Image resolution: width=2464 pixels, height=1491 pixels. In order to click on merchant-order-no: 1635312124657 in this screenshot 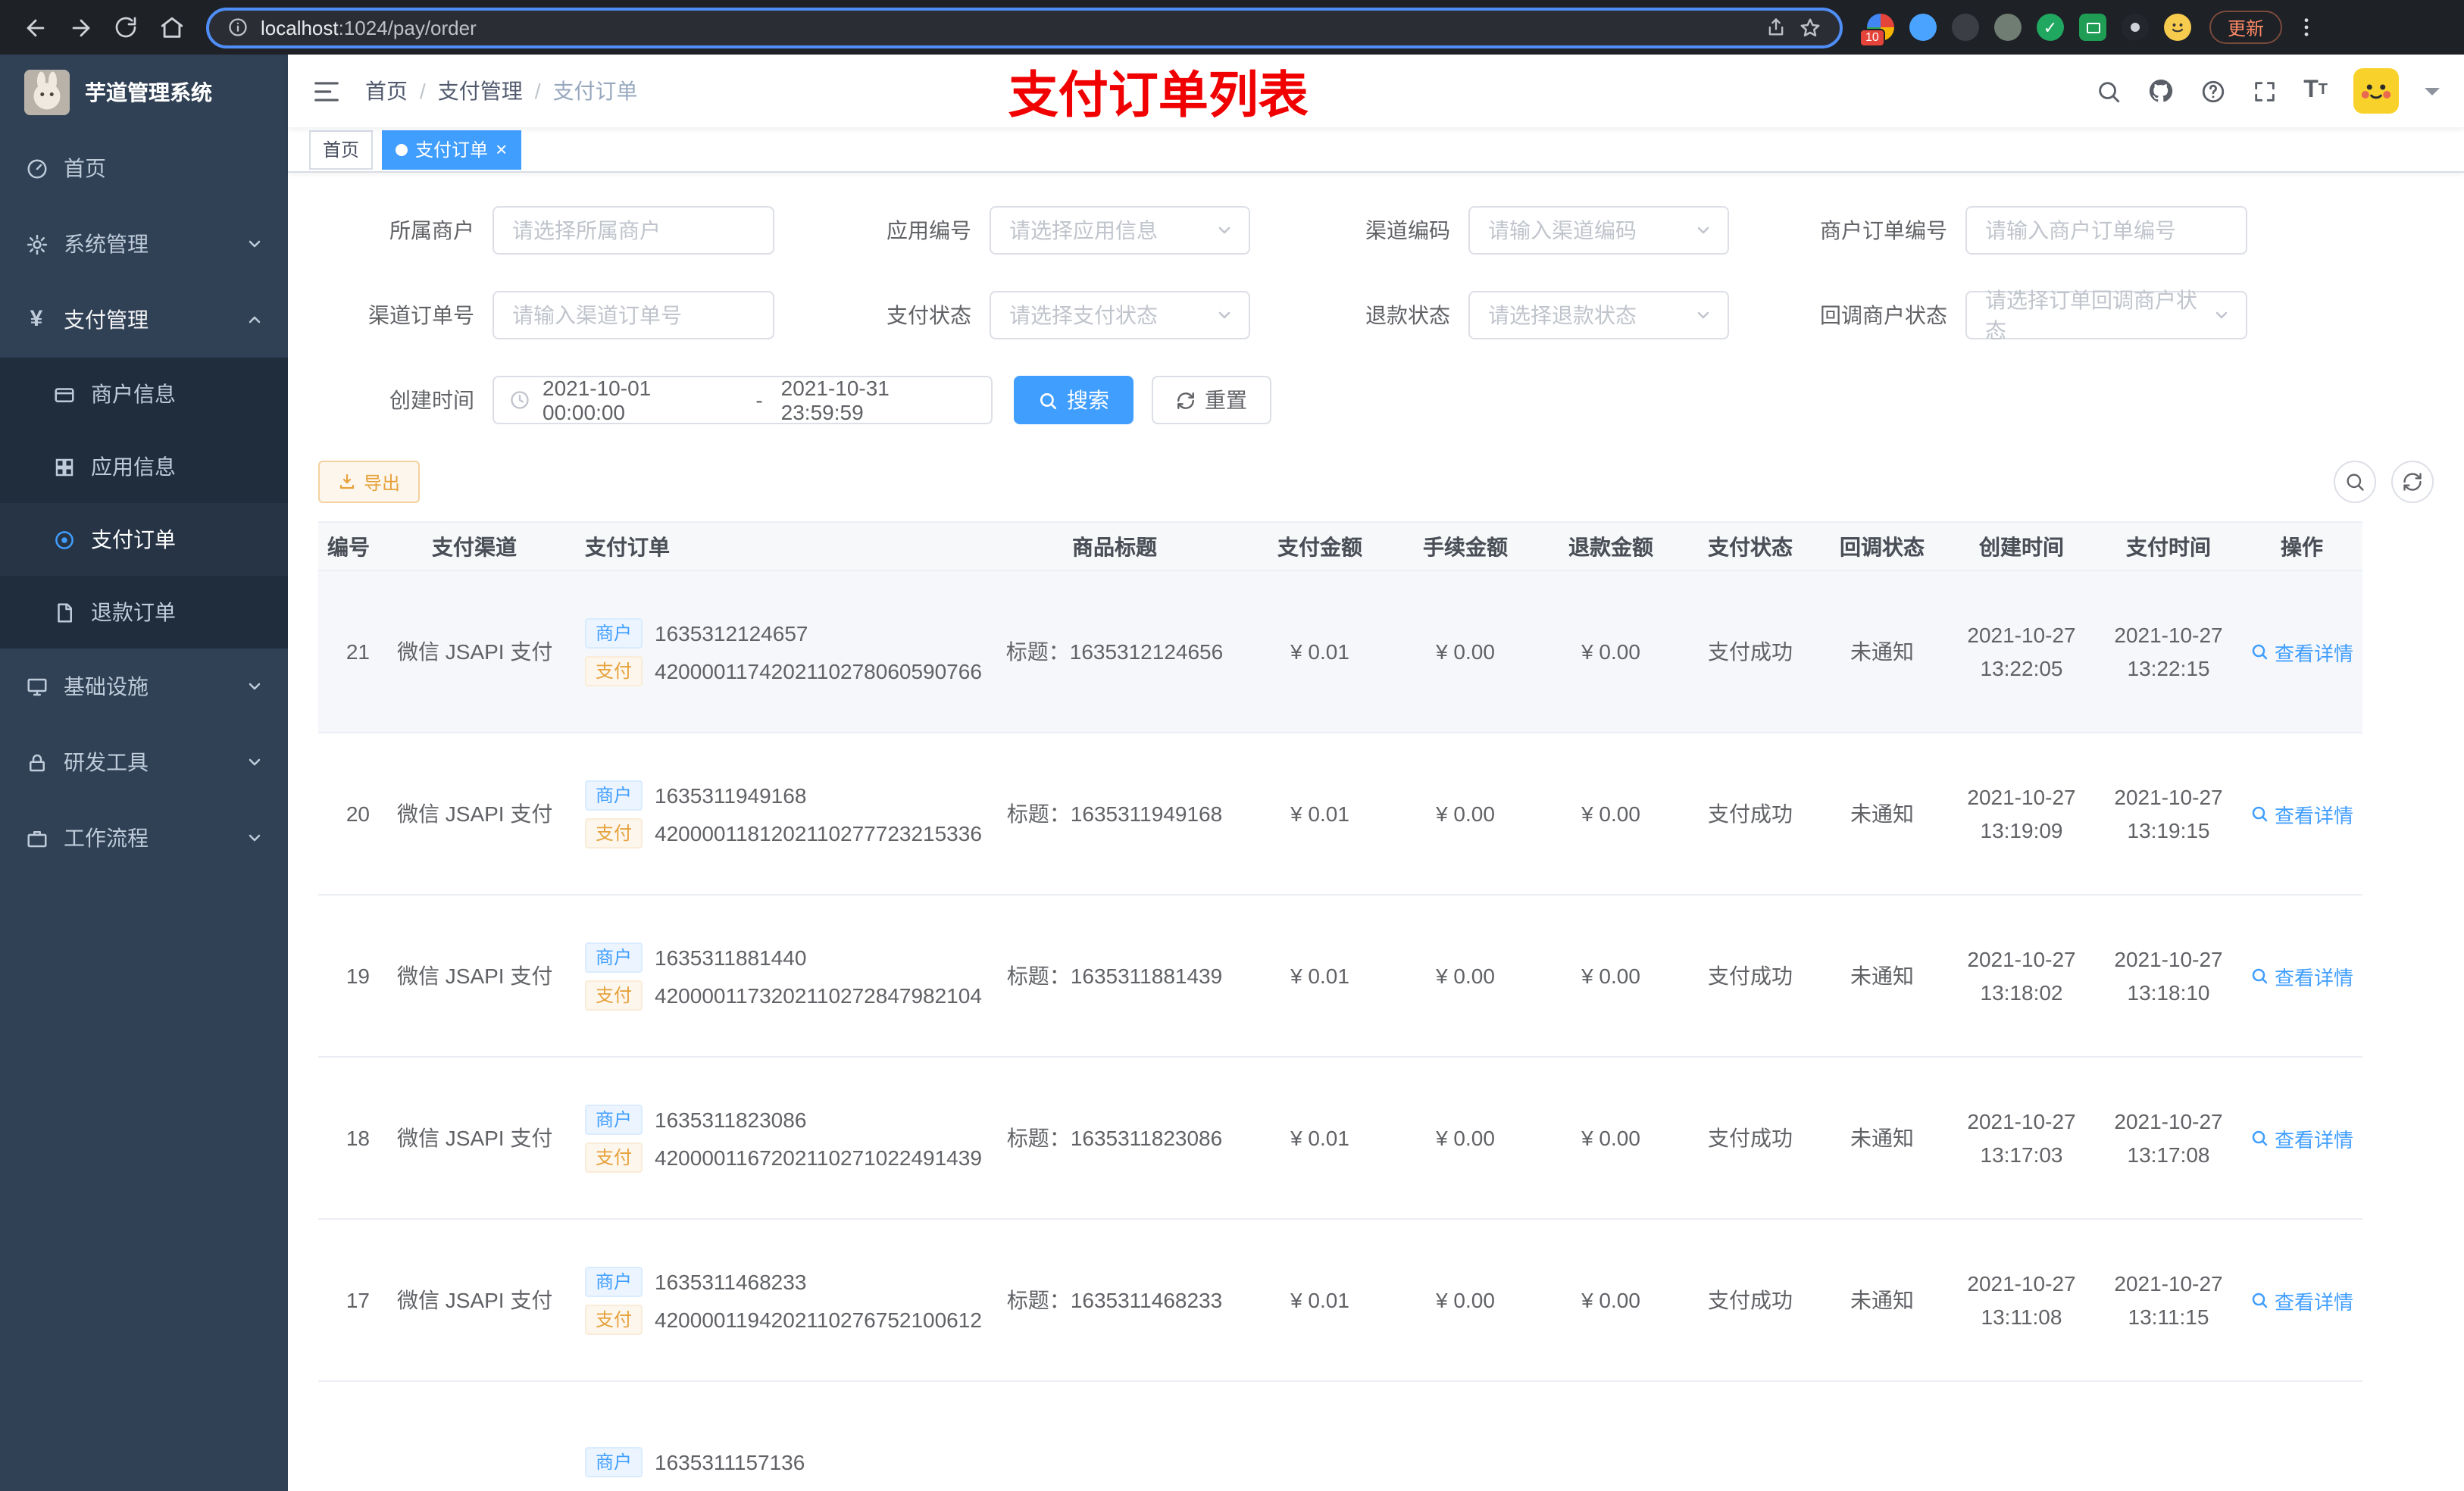, I will do `click(731, 632)`.